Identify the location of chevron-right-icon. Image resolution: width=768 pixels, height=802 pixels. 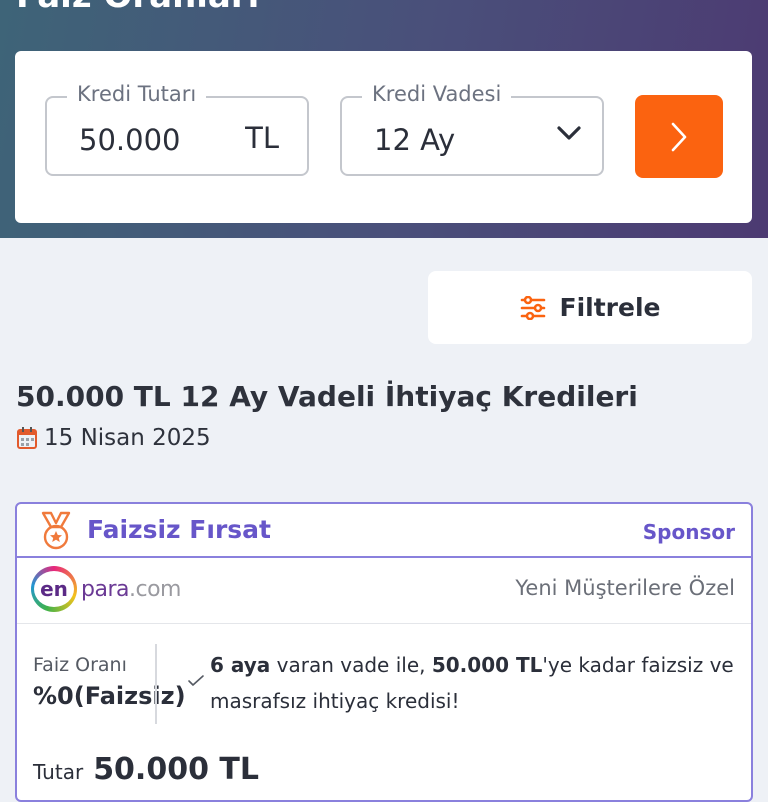
(679, 136).